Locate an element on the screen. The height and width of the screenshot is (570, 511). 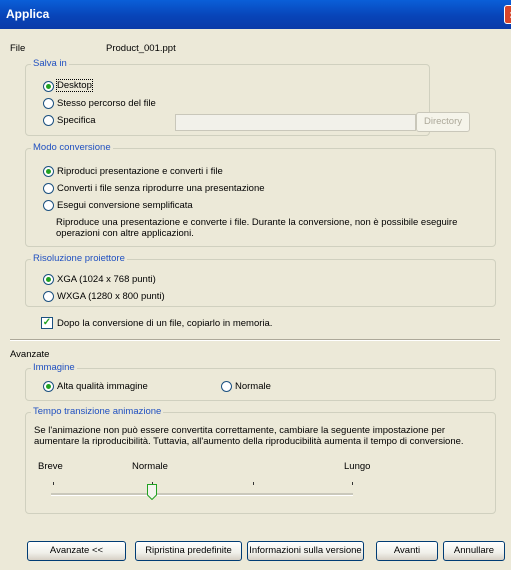
save-same-path-label: Stesso percorso del file is located at coordinates (106, 103).